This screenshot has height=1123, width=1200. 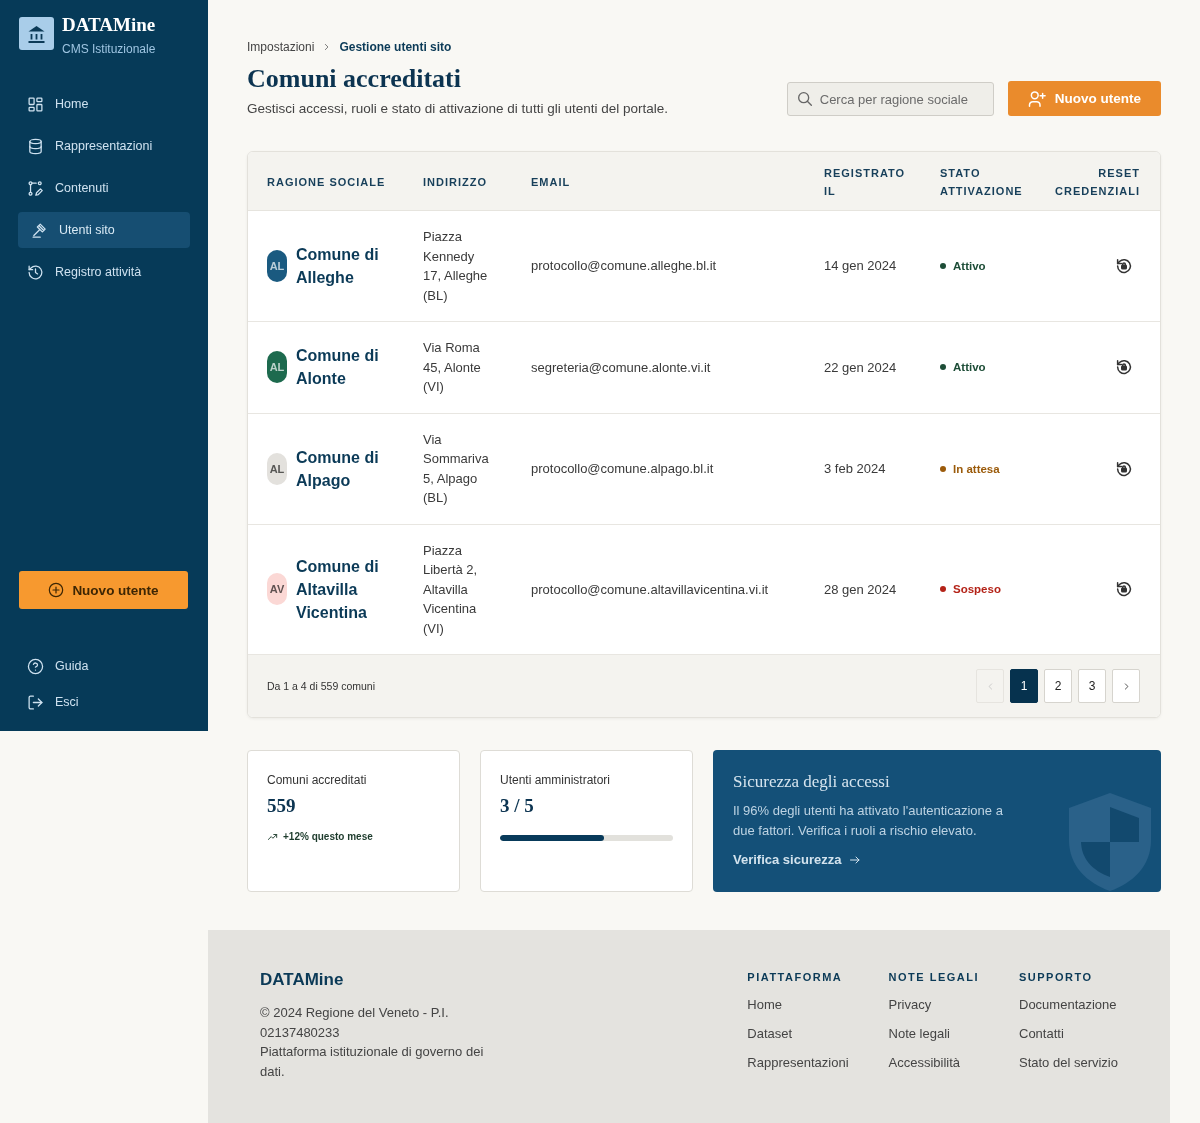 I want to click on footer-heading: SUPPORTO, so click(x=1056, y=977).